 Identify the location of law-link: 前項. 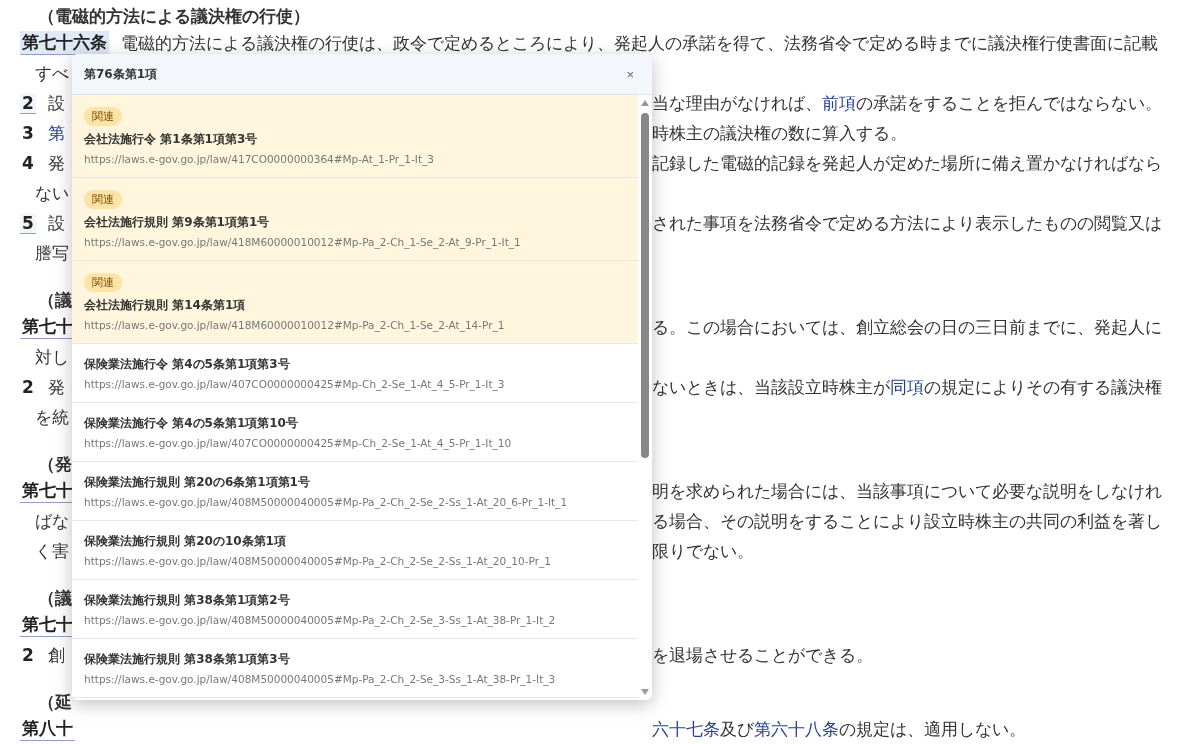
(839, 103).